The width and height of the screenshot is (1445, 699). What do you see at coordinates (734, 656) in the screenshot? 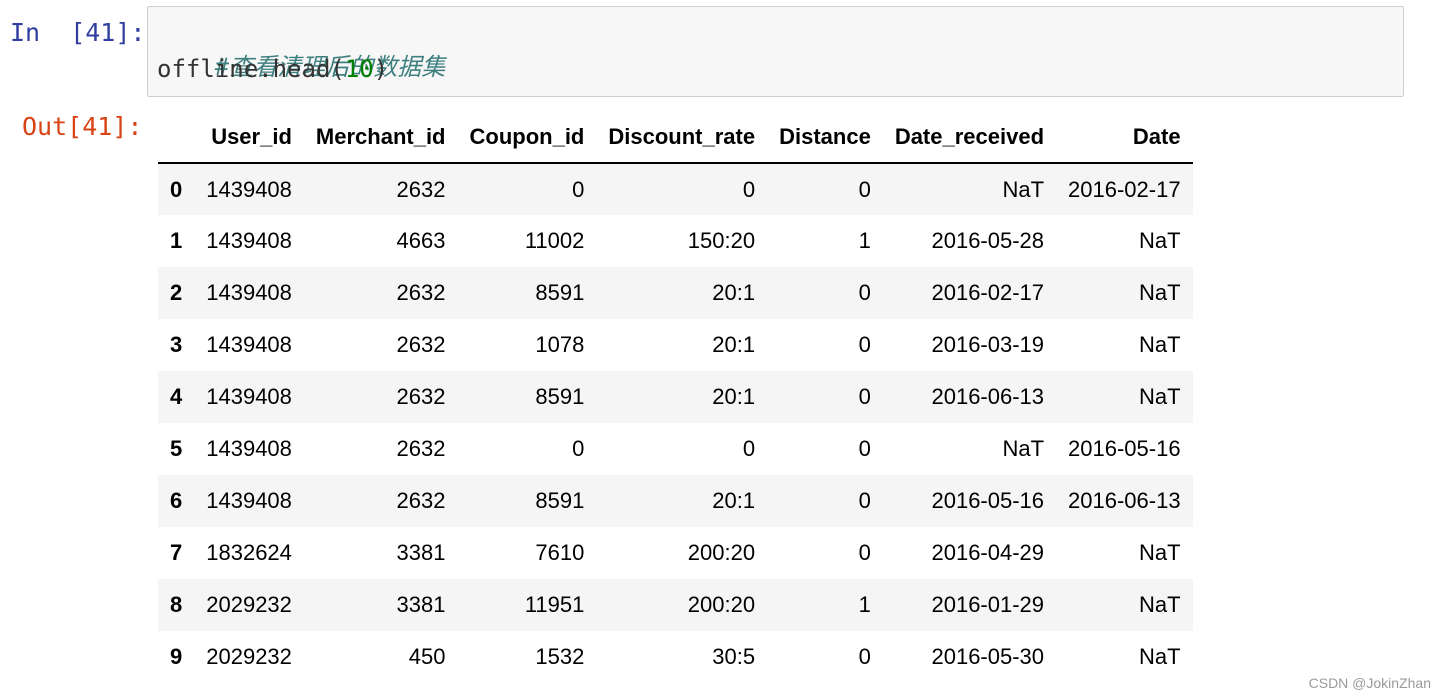
I see `table-cell: 30:5` at bounding box center [734, 656].